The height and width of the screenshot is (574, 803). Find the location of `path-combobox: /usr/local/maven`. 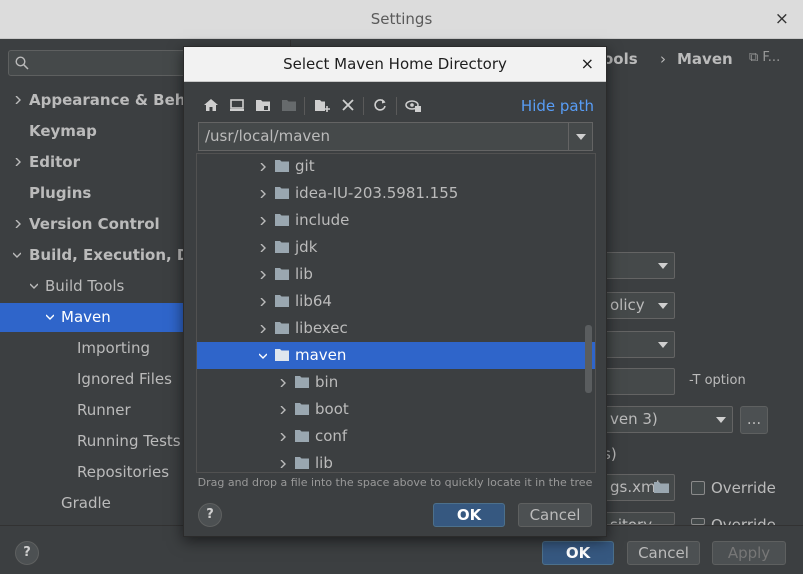

path-combobox: /usr/local/maven is located at coordinates (395, 136).